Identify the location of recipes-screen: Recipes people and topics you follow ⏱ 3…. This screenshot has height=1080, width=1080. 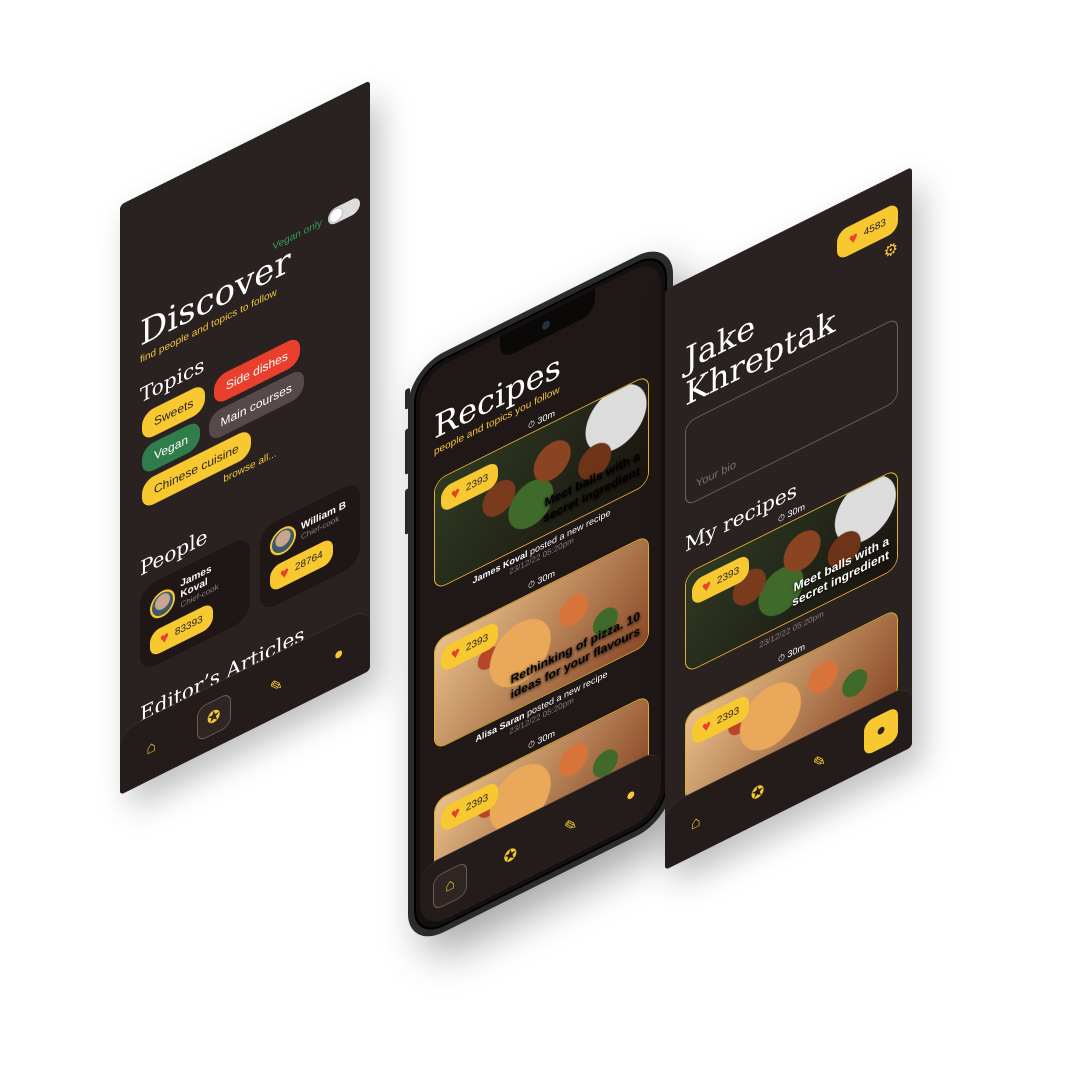
(540, 594).